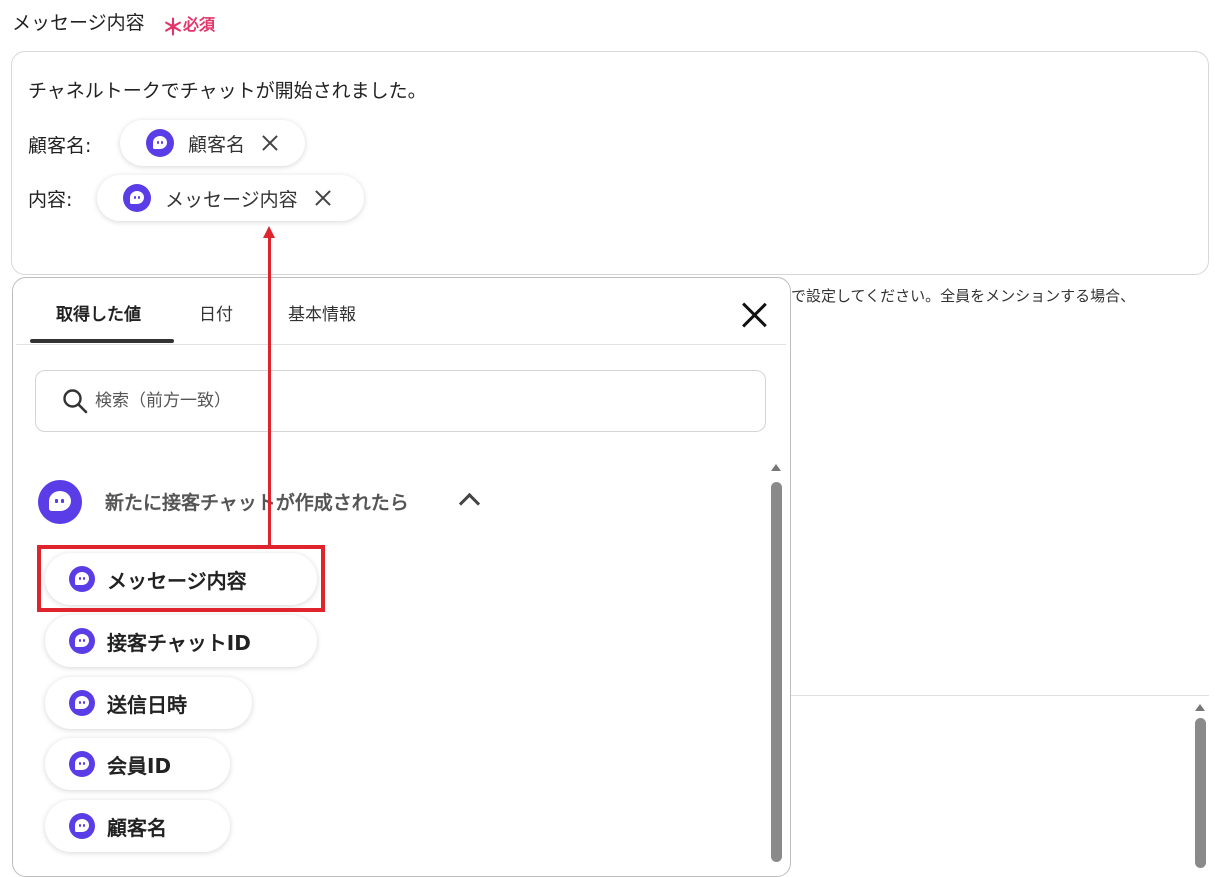 This screenshot has height=877, width=1218. What do you see at coordinates (269, 390) in the screenshot?
I see `annotation-arrow` at bounding box center [269, 390].